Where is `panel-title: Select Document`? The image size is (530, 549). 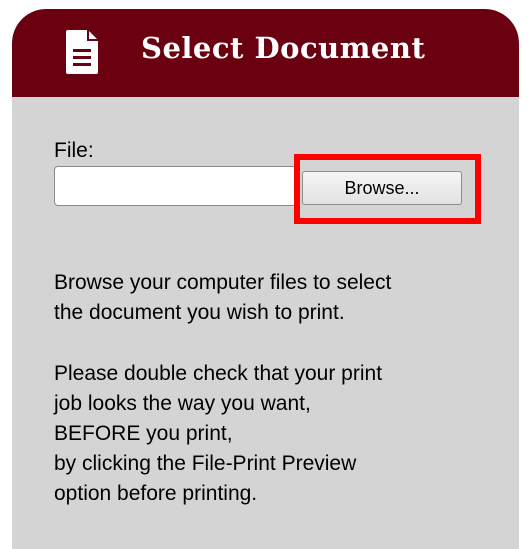
panel-title: Select Document is located at coordinates (283, 48).